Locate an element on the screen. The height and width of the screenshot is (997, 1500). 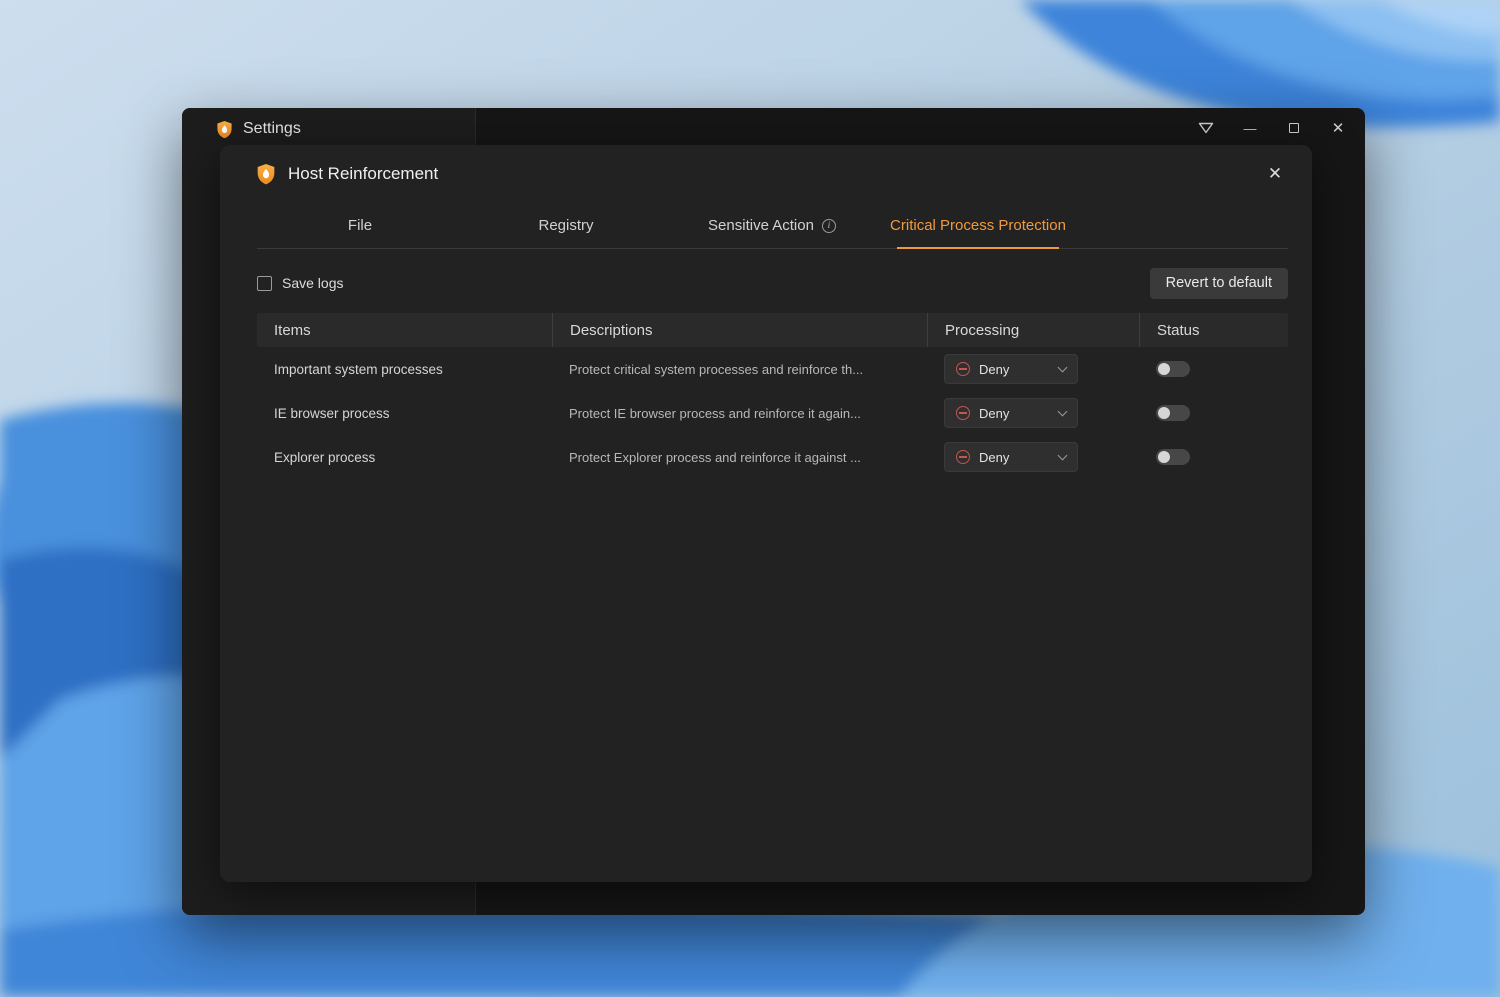
save-logs-checkbox is located at coordinates (264, 283).